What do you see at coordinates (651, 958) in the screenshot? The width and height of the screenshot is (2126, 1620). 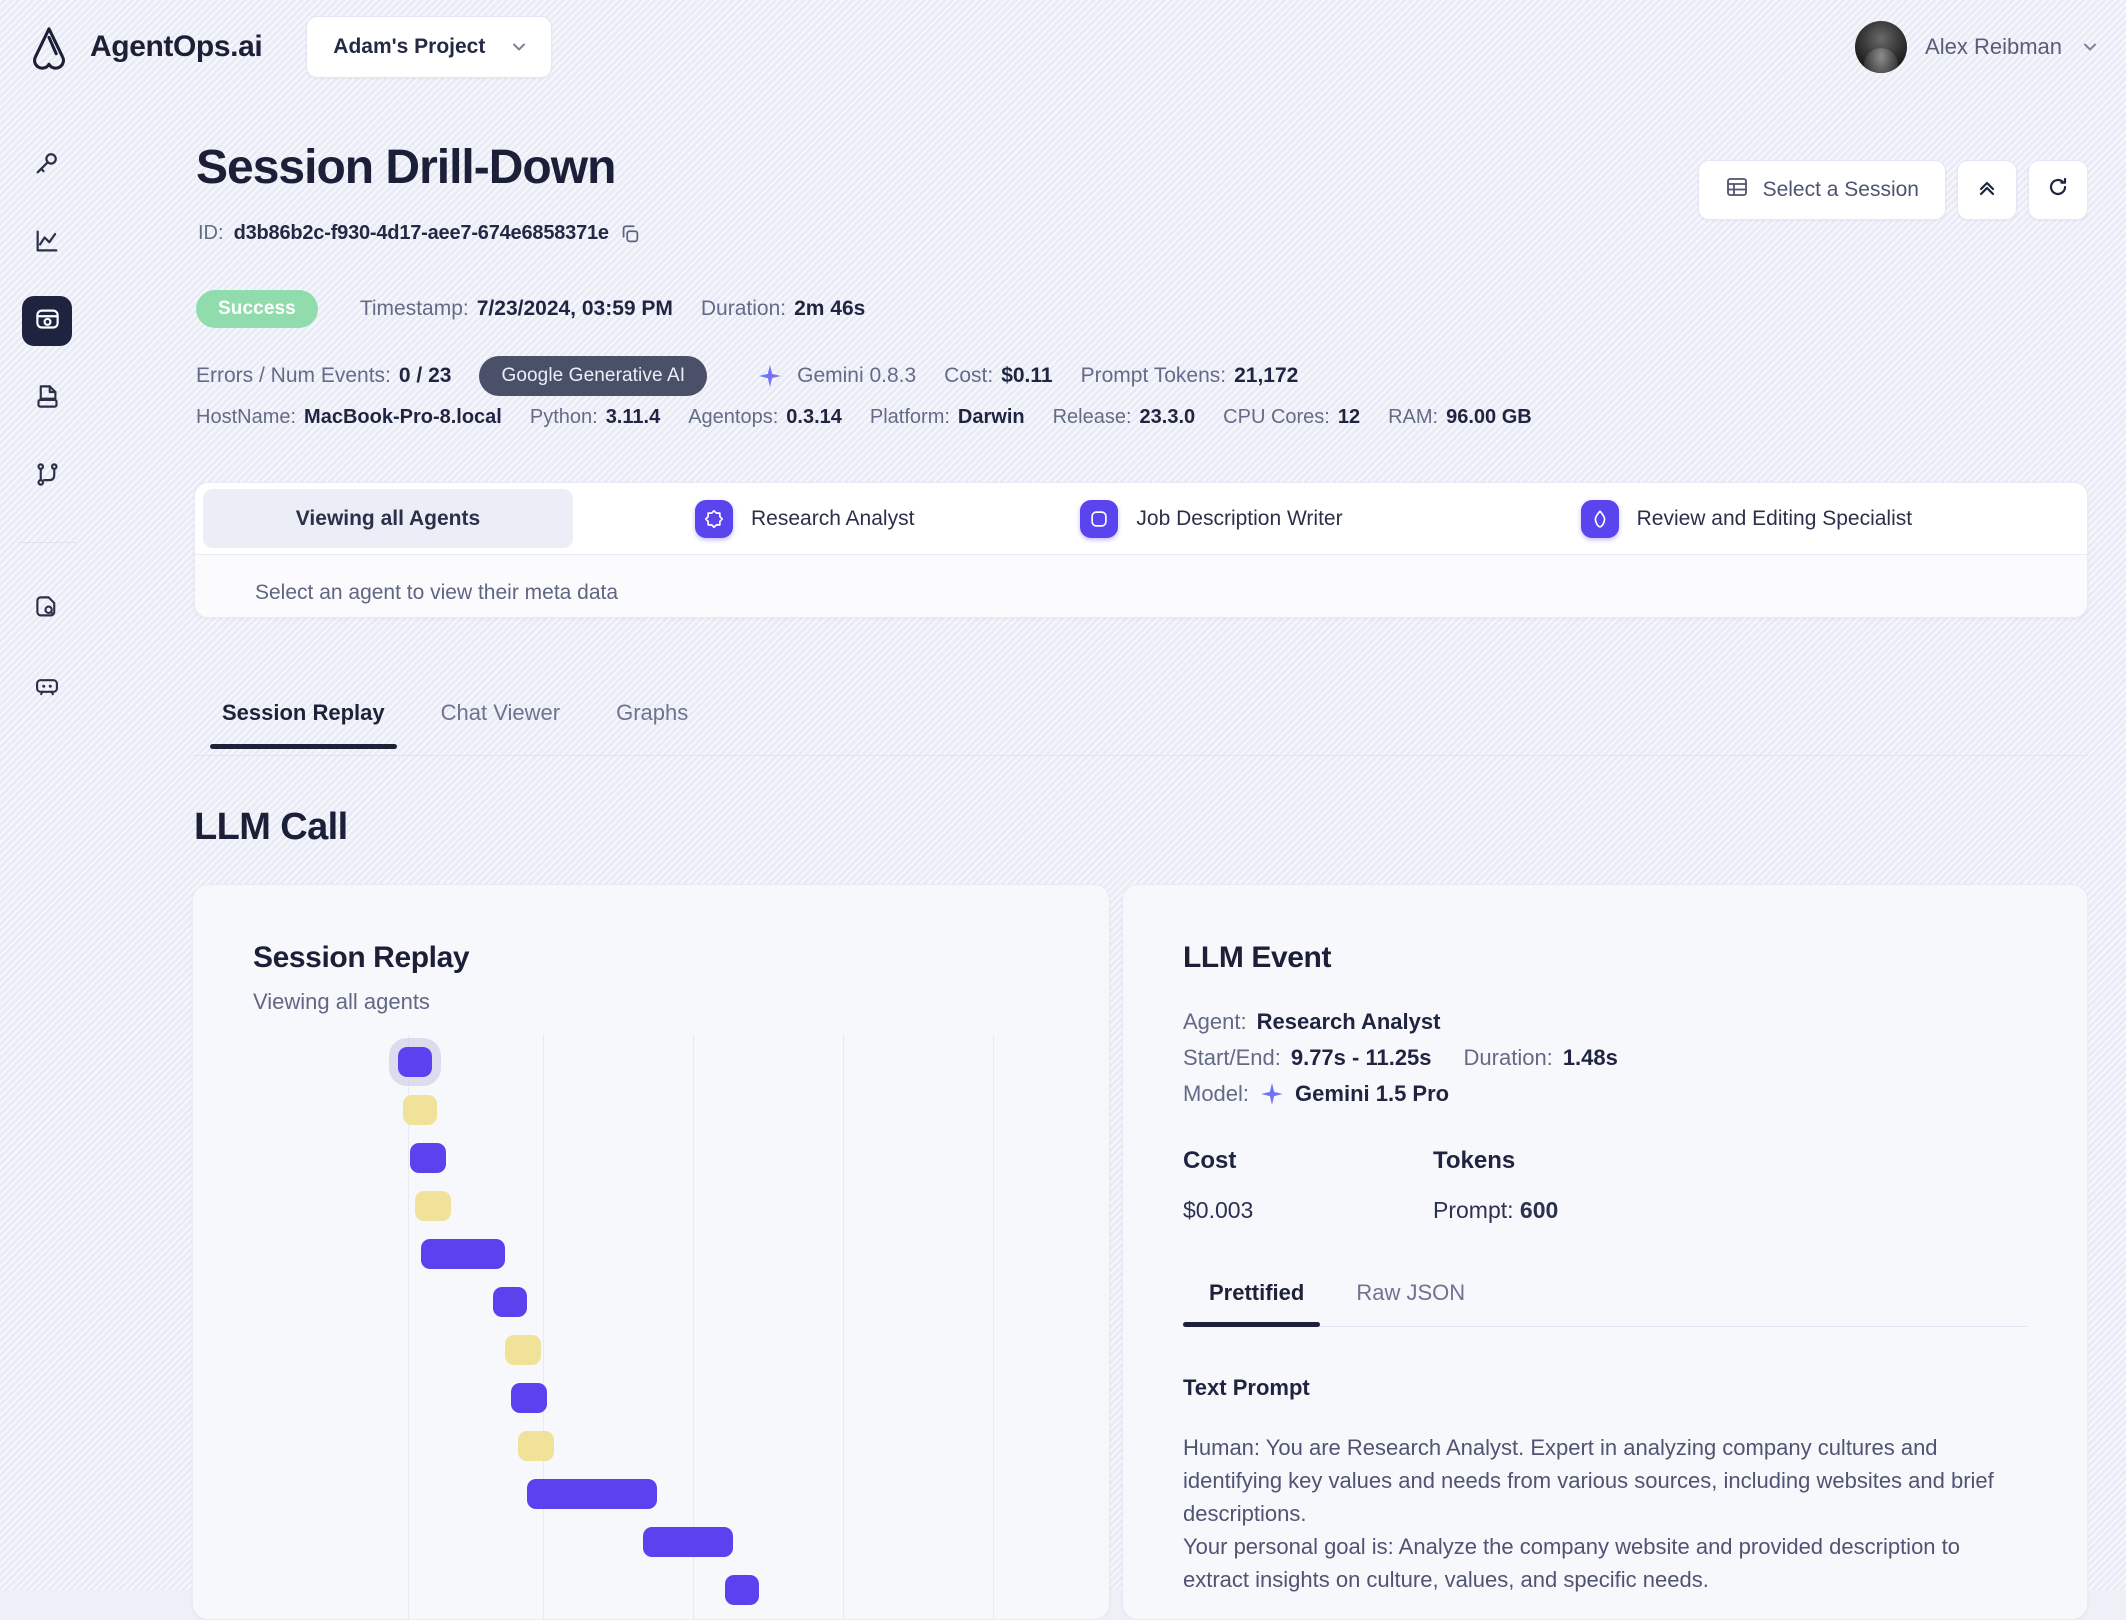 I see `session-replay-title: Session Replay` at bounding box center [651, 958].